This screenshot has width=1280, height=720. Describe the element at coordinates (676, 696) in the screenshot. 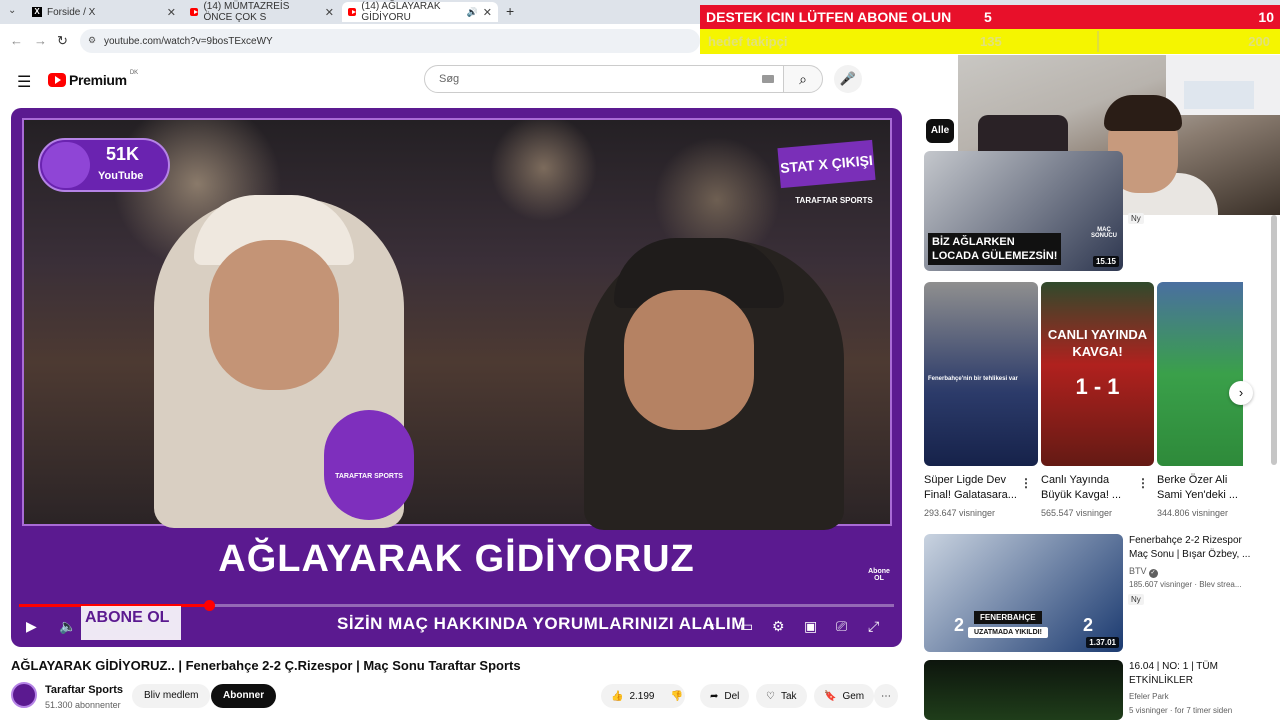

I see `dislike-icon: 👎` at that location.